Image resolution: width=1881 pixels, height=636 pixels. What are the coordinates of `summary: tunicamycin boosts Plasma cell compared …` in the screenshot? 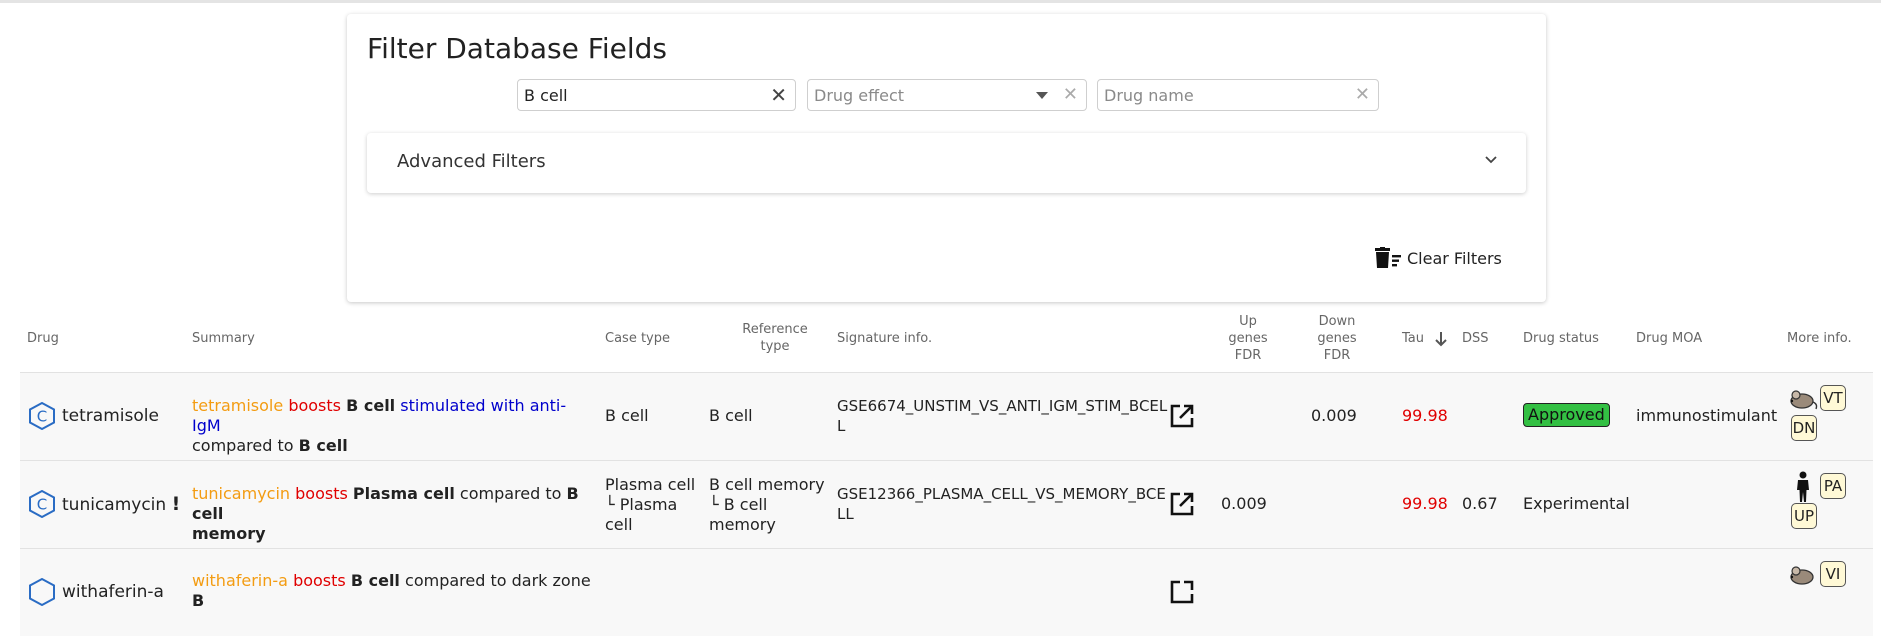 It's located at (397, 514).